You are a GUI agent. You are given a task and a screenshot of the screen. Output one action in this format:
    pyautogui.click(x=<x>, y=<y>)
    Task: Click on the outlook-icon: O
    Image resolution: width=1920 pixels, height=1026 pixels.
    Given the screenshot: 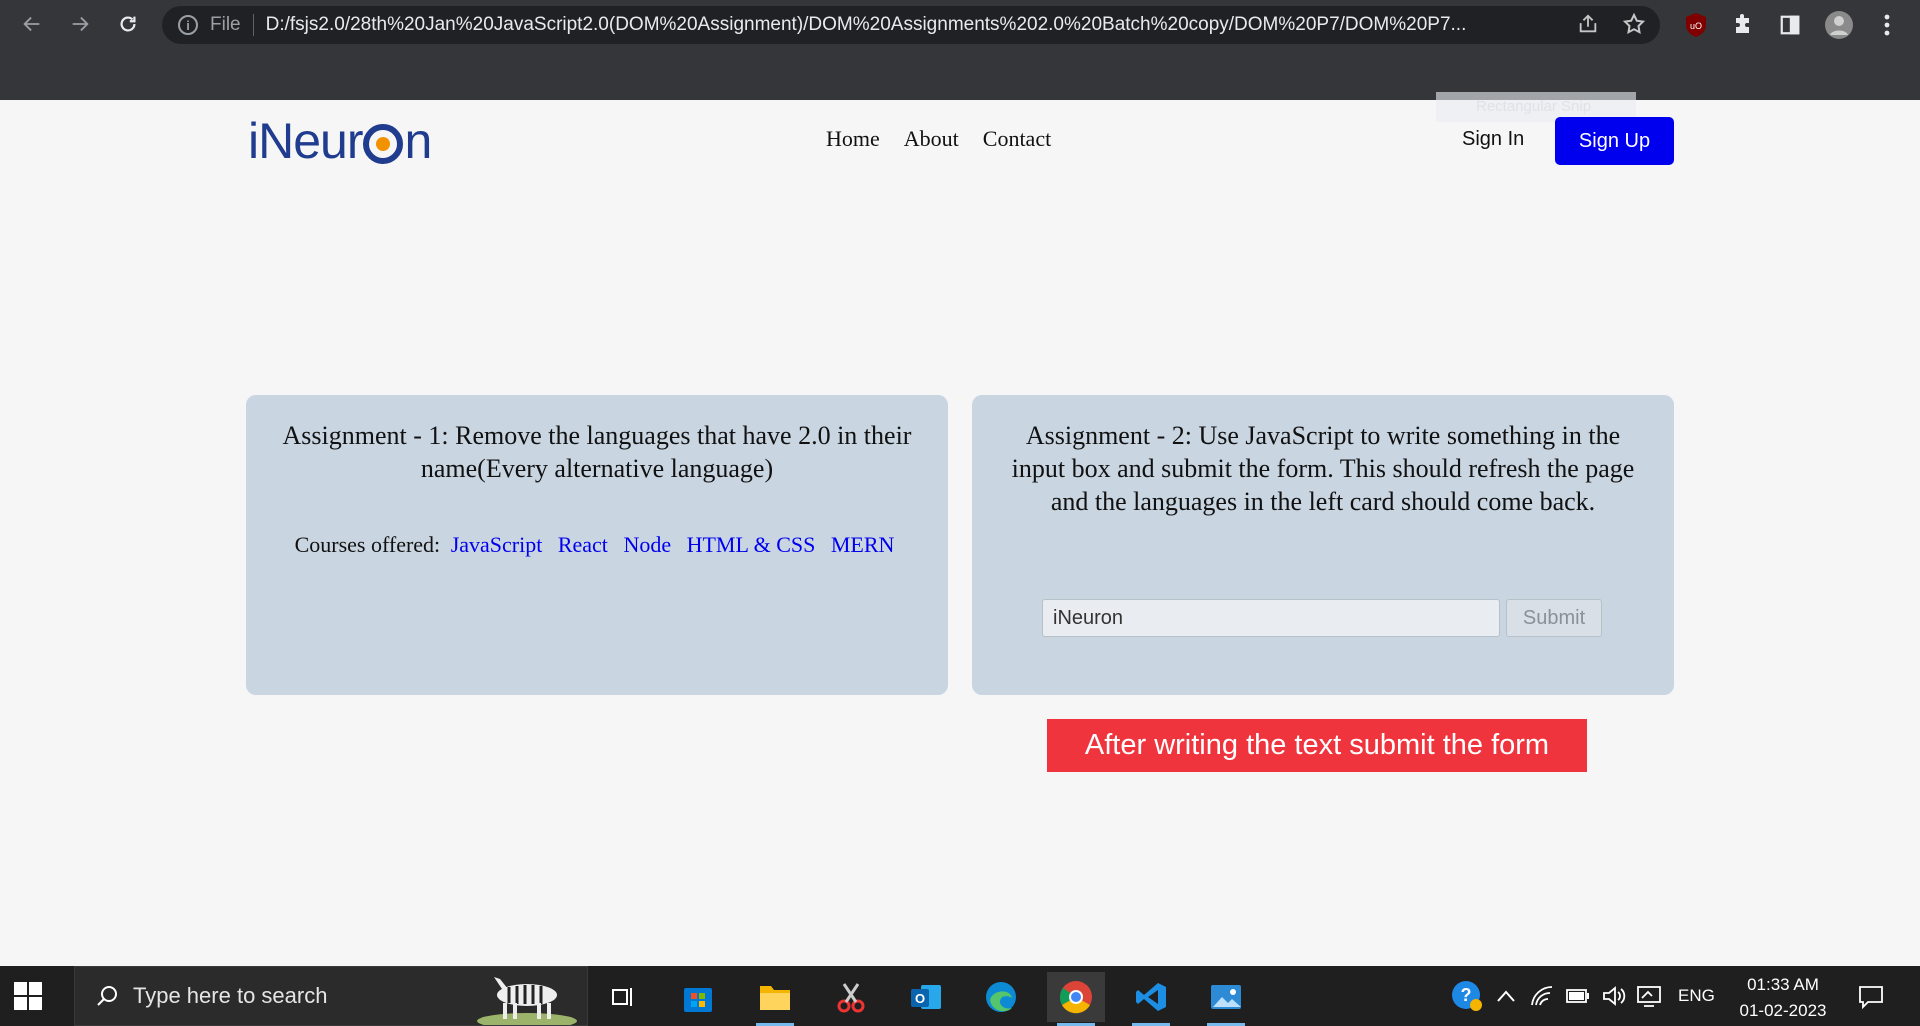 What is the action you would take?
    pyautogui.click(x=926, y=997)
    